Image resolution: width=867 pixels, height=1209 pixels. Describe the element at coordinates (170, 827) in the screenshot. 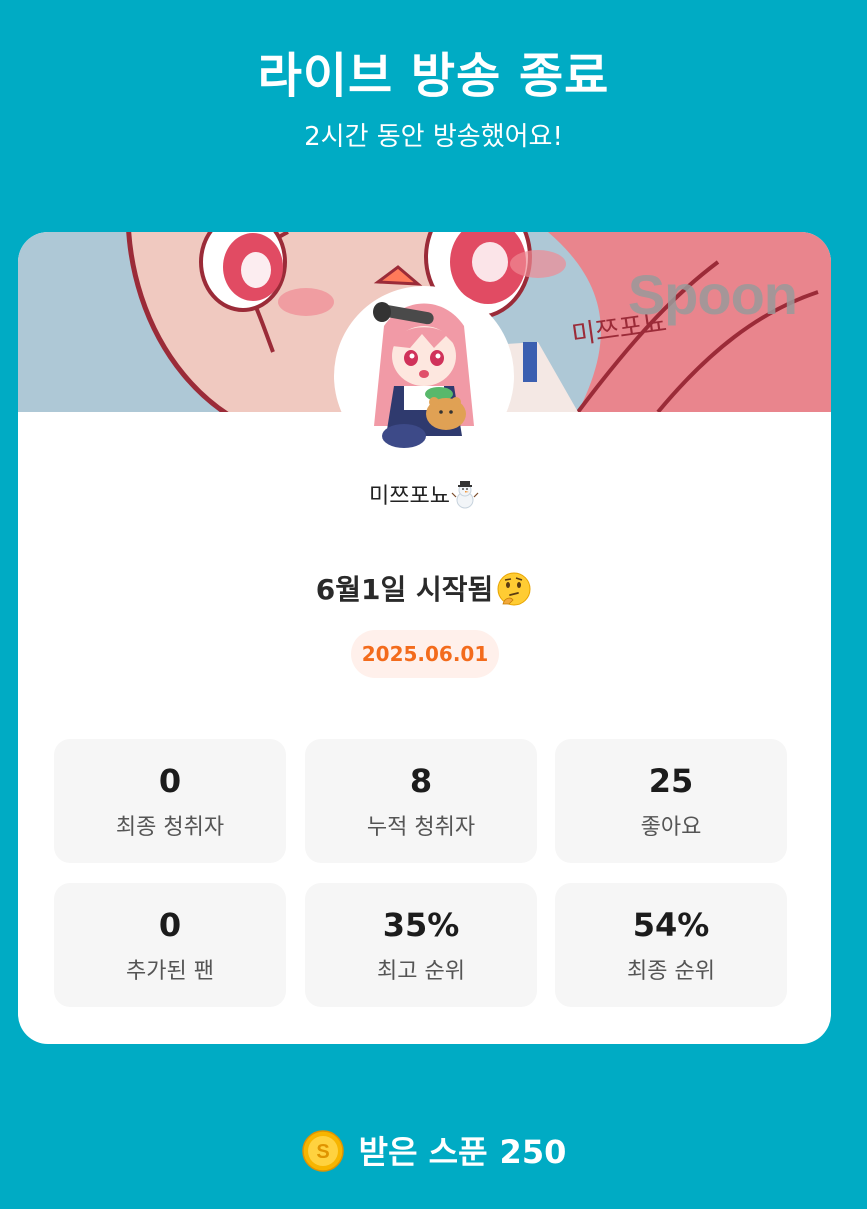

I see `stat-label: 최종 청취자` at that location.